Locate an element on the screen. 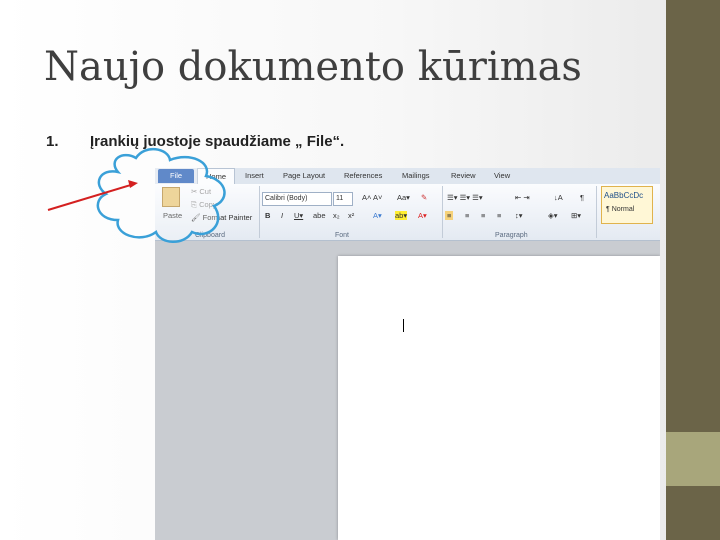  callout-cloud is located at coordinates (161, 195).